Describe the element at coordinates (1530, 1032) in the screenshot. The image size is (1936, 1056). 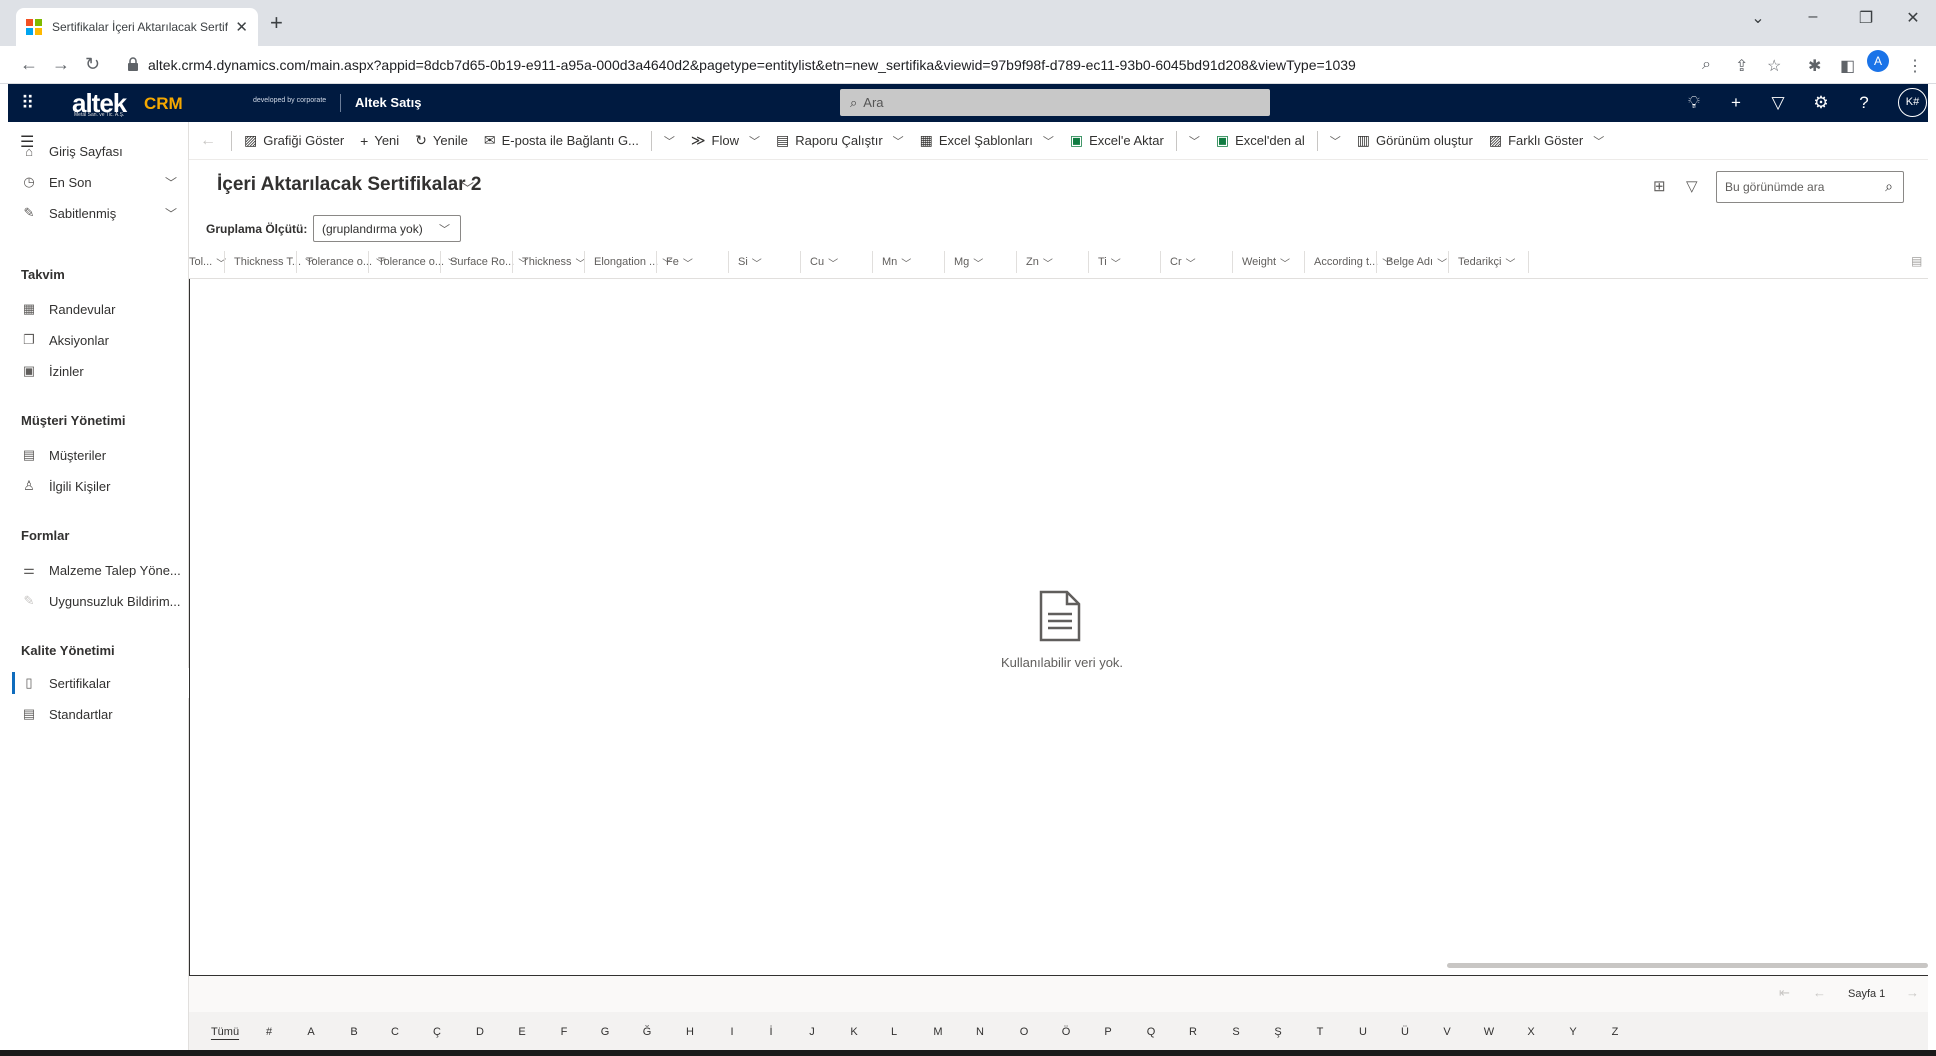
I see `jump-letter: X` at that location.